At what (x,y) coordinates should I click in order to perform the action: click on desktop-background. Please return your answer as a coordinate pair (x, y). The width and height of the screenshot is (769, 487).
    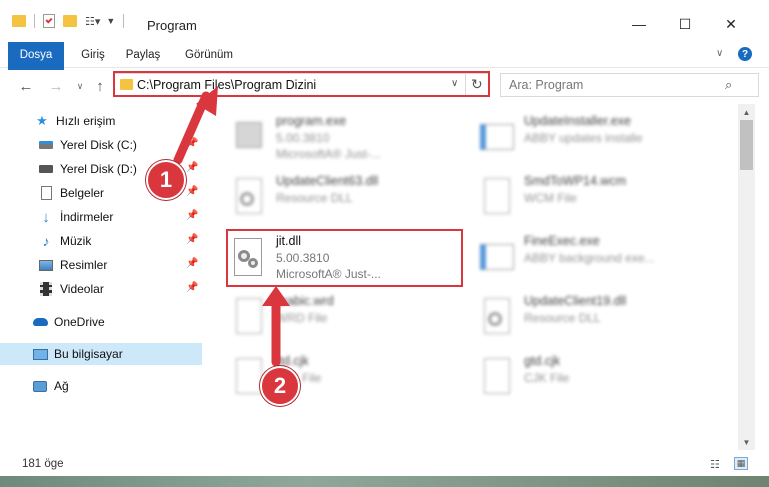
    Looking at the image, I should click on (384, 481).